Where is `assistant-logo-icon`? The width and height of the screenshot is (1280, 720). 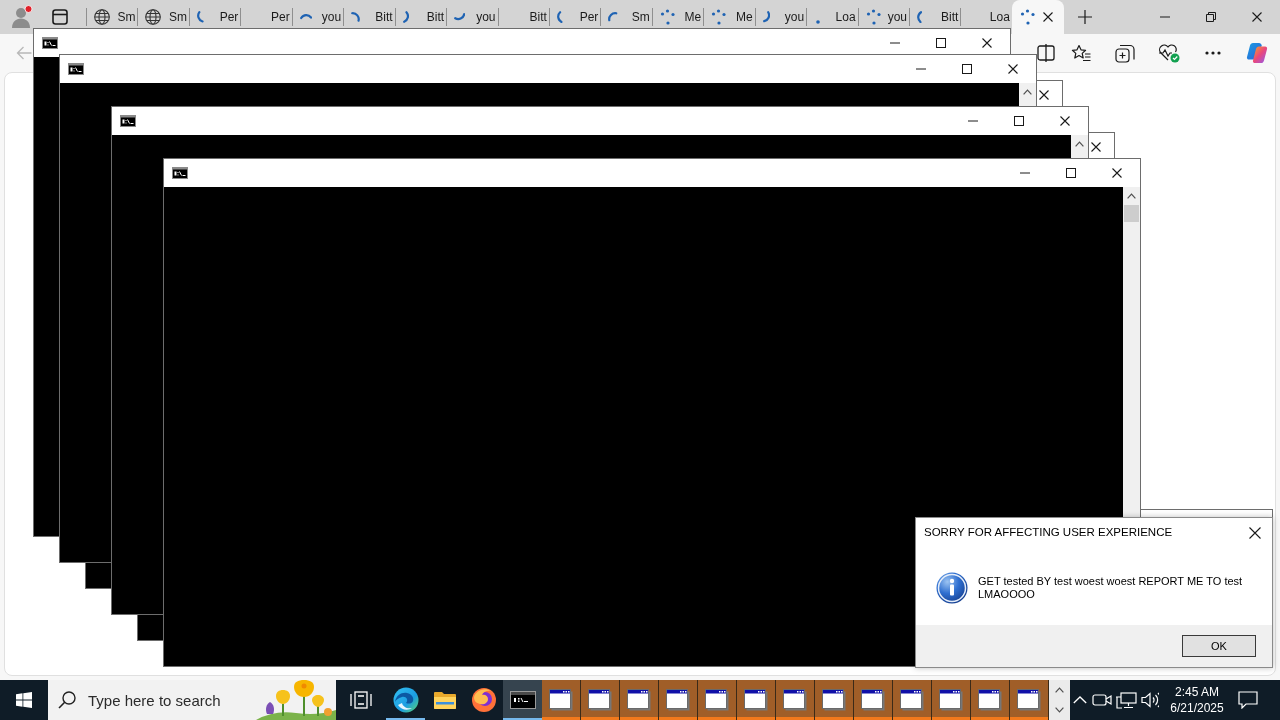
assistant-logo-icon is located at coordinates (1257, 53).